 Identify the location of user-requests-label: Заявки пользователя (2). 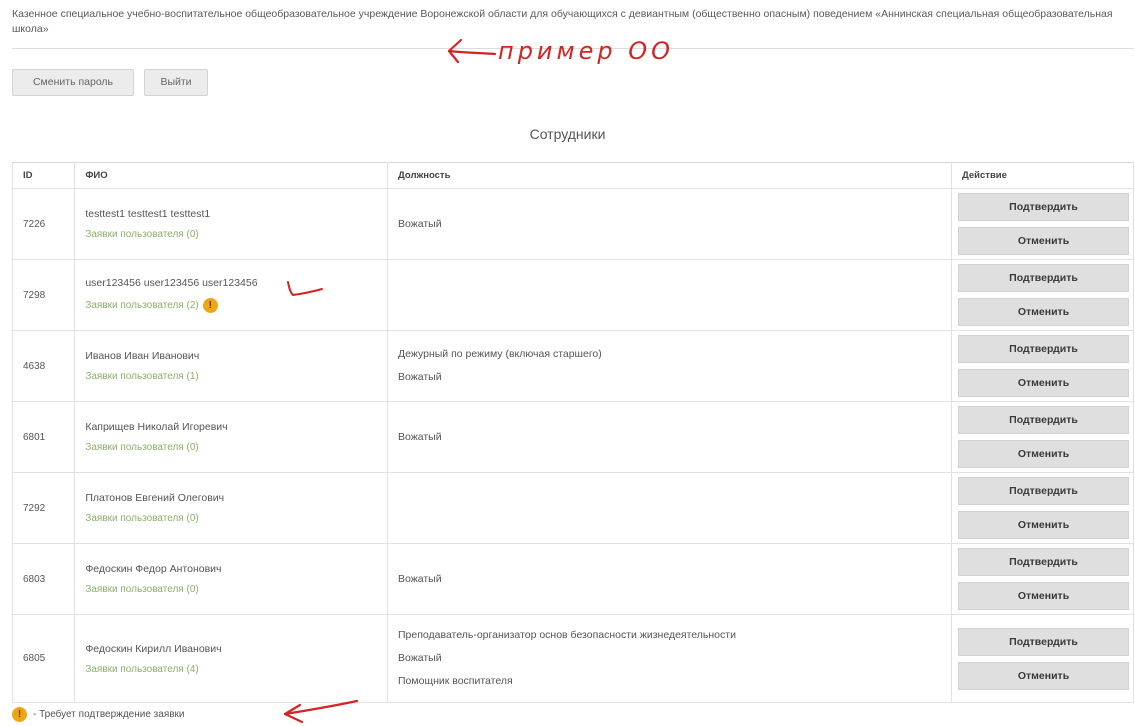
(142, 305).